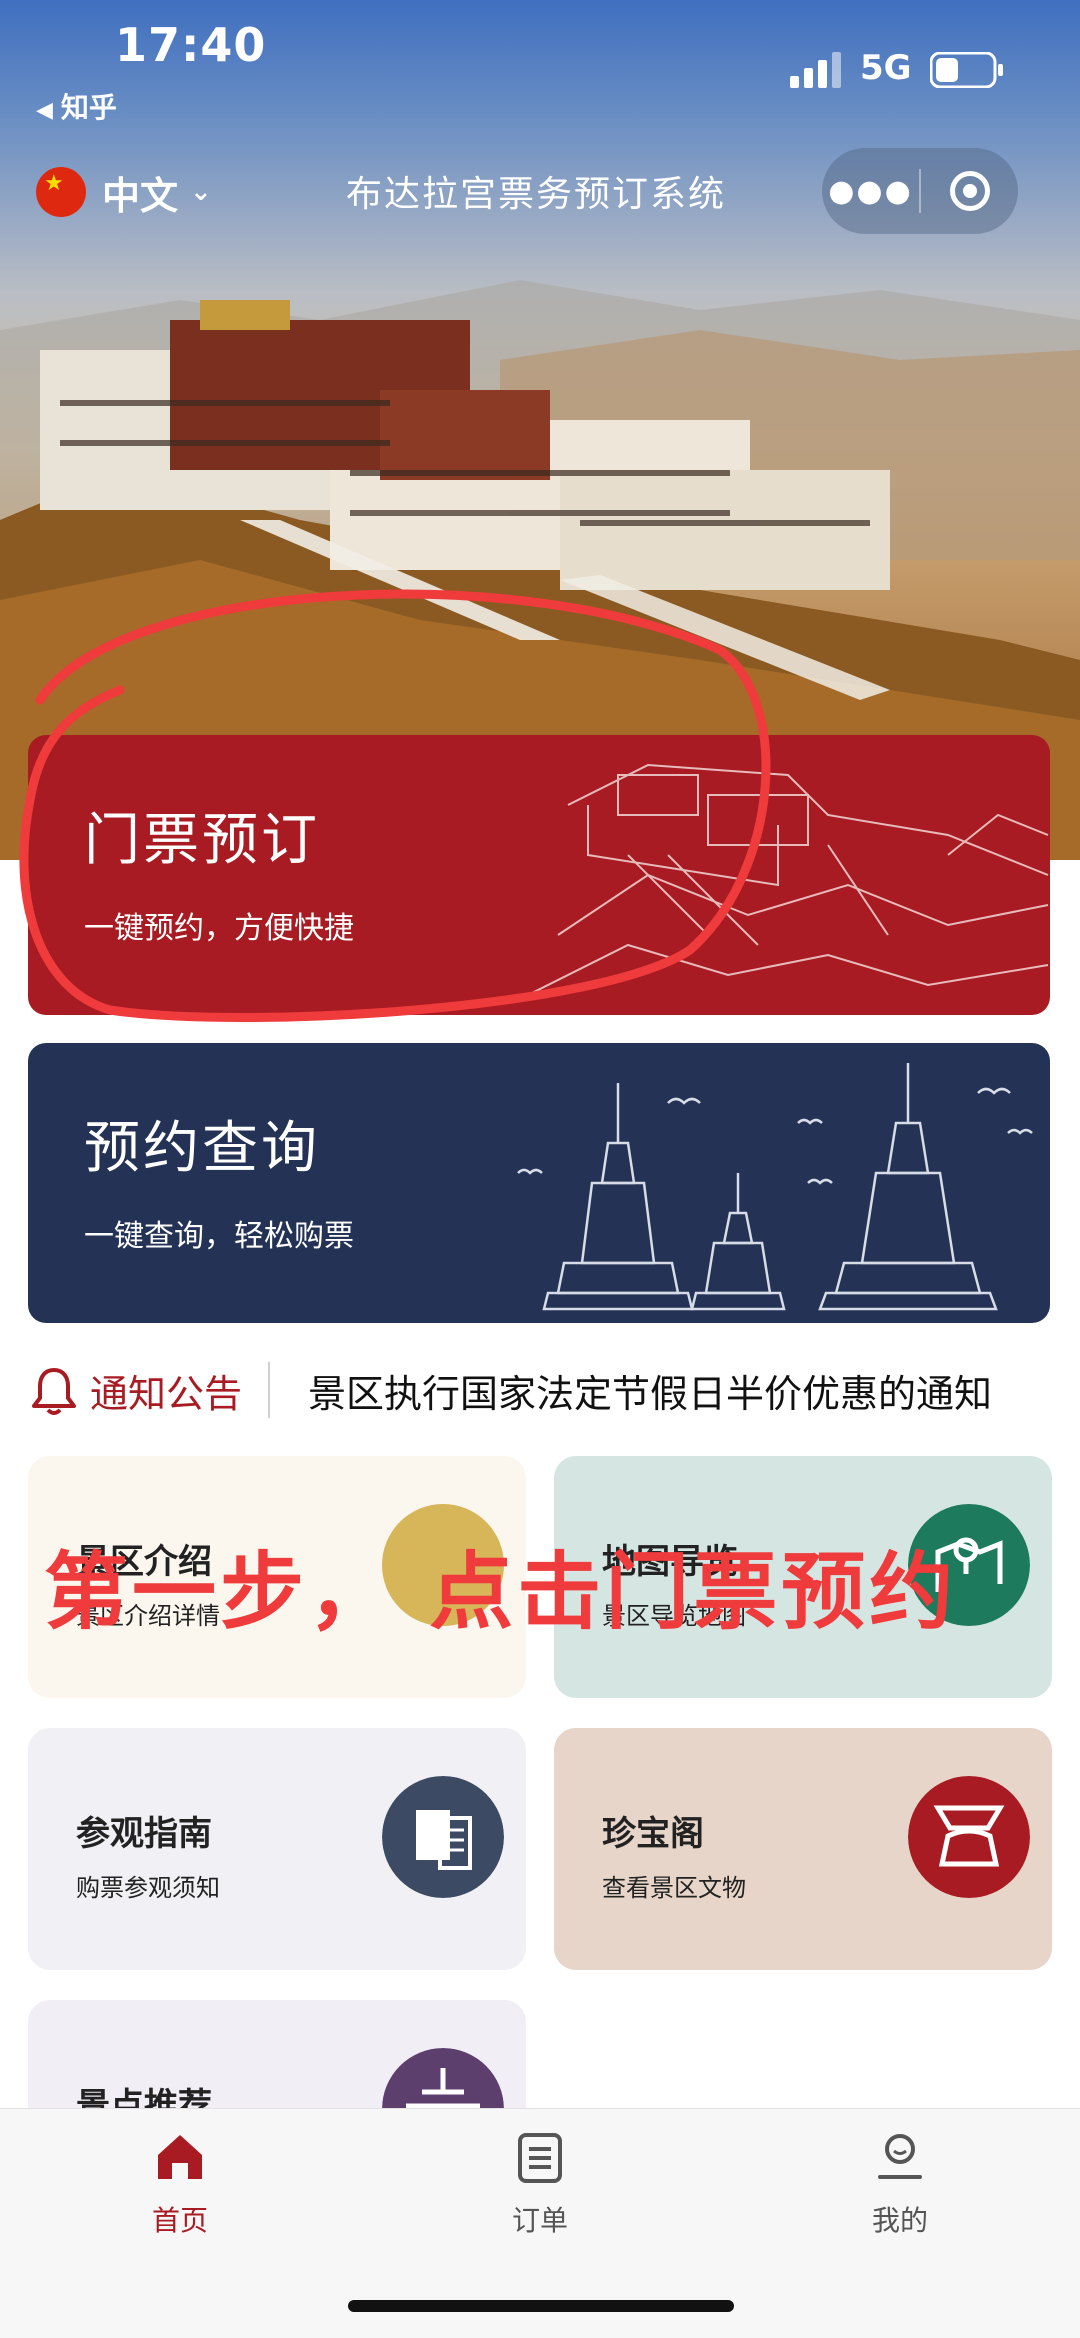 The height and width of the screenshot is (2338, 1080). What do you see at coordinates (900, 2184) in the screenshot?
I see `tab-profile: 我的` at bounding box center [900, 2184].